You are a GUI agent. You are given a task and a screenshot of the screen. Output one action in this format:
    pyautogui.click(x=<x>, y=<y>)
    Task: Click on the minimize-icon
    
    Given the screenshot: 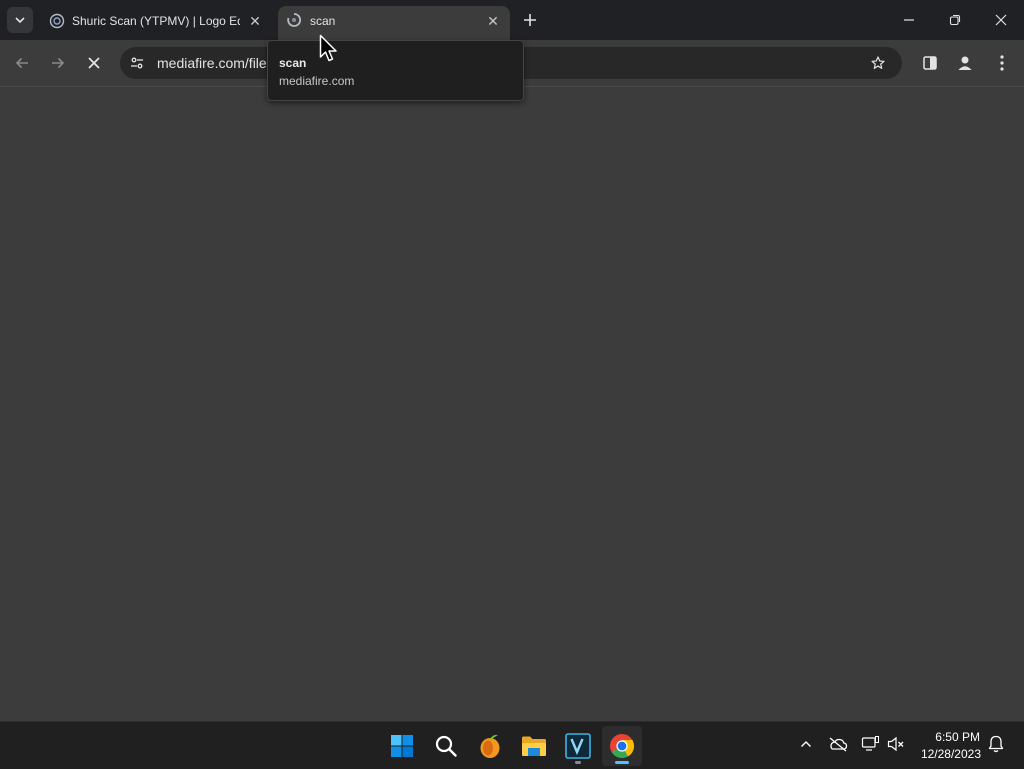 What is the action you would take?
    pyautogui.click(x=909, y=20)
    